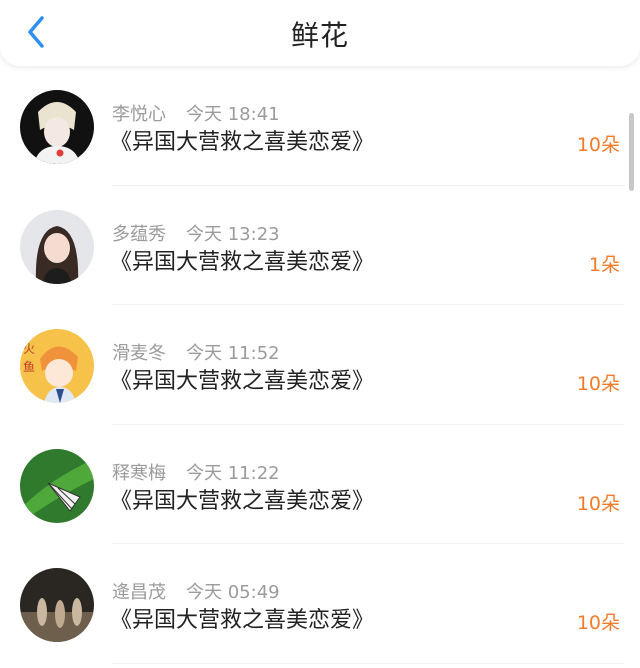  What do you see at coordinates (631, 152) in the screenshot?
I see `scrollbar` at bounding box center [631, 152].